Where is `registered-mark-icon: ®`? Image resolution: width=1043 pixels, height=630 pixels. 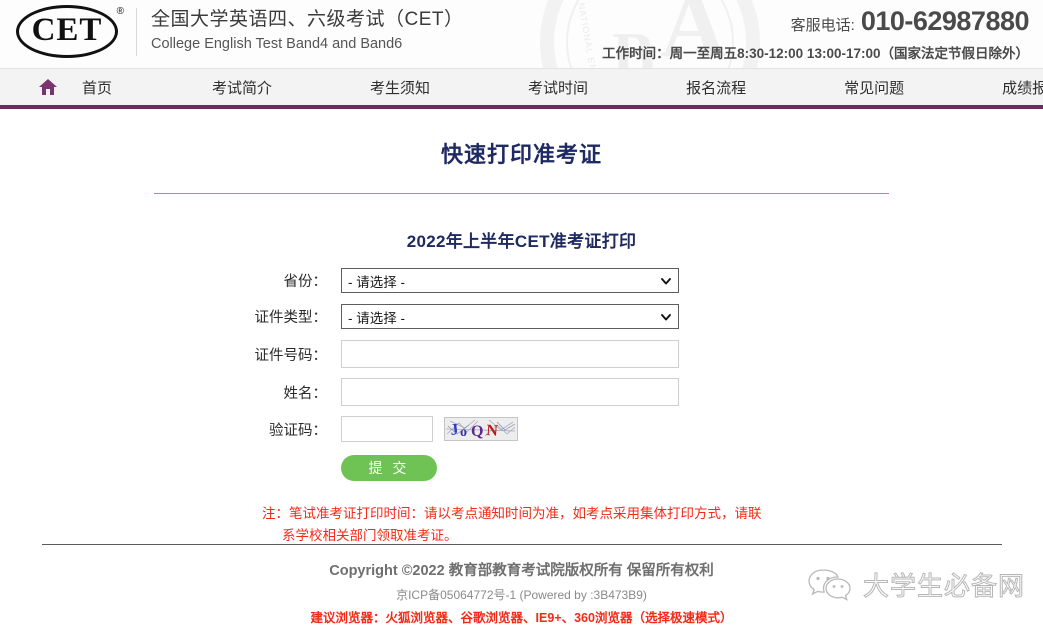
registered-mark-icon: ® is located at coordinates (120, 11).